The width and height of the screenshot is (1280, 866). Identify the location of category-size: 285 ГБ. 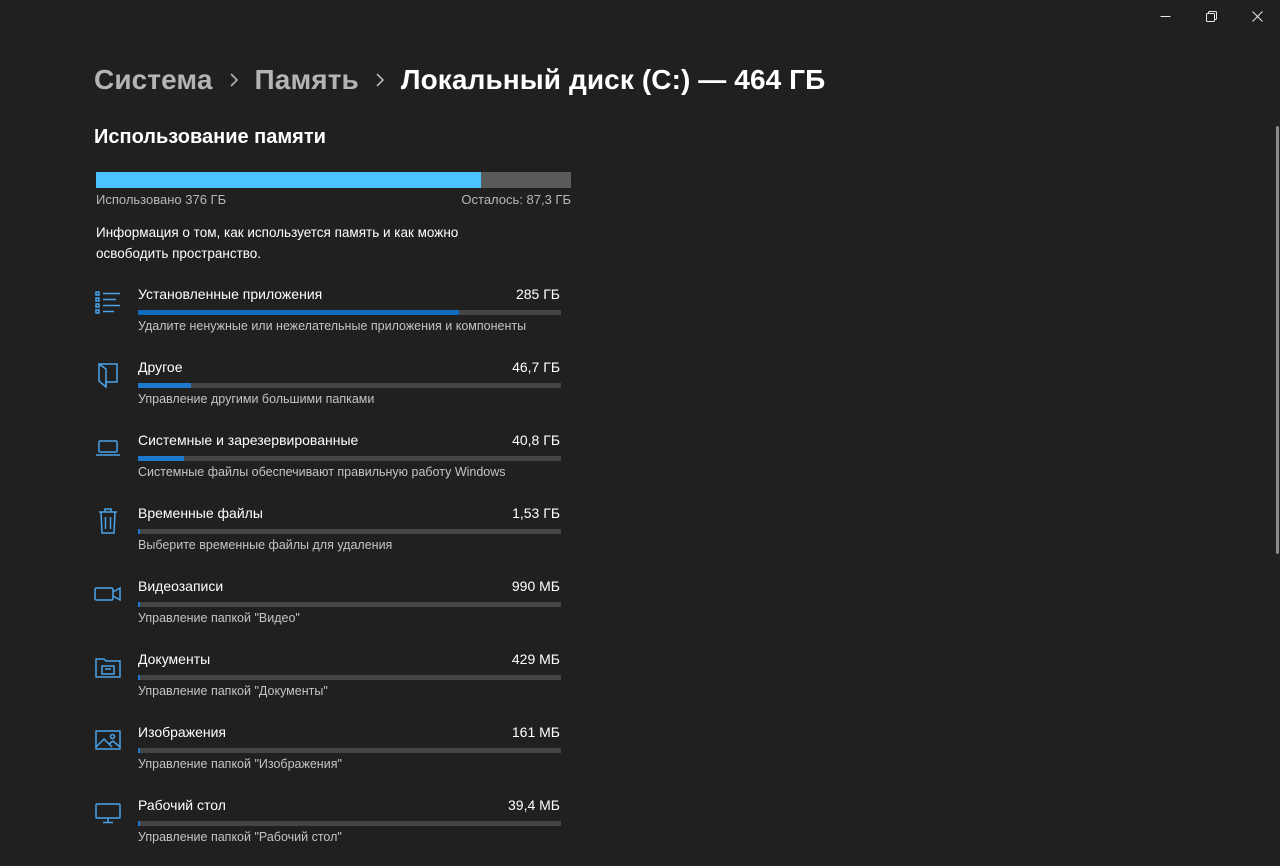
(537, 294).